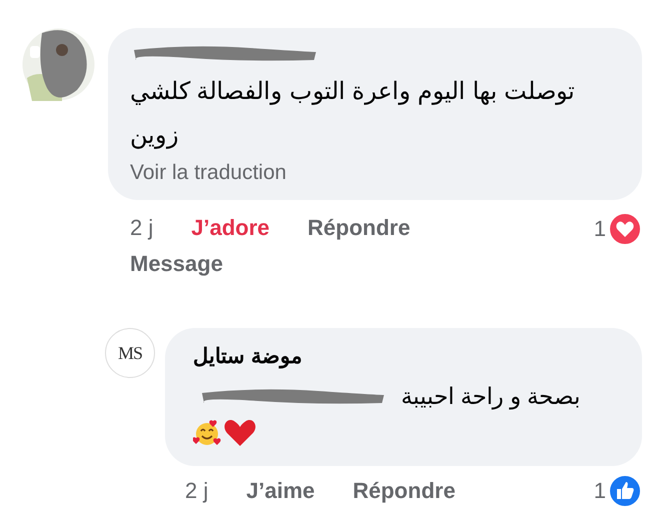 The height and width of the screenshot is (525, 665). What do you see at coordinates (490, 397) in the screenshot?
I see `comment-text: بصحة و راحة احبيبة` at bounding box center [490, 397].